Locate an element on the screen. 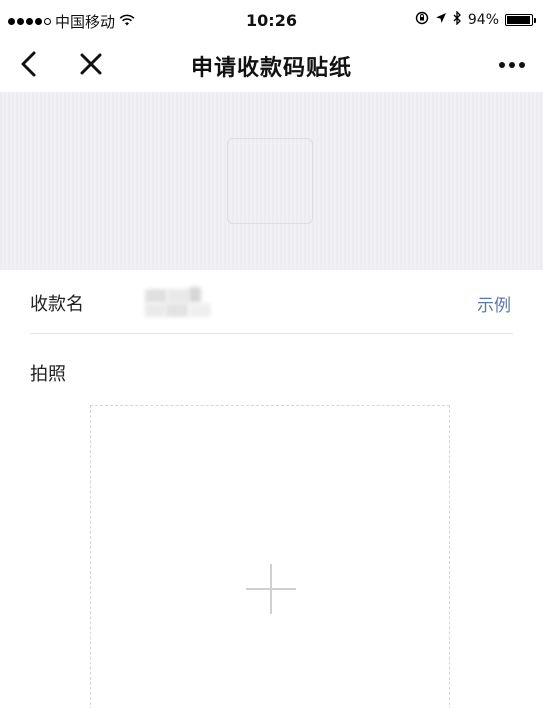 The image size is (543, 708). page-title: 申请收款码贴纸 is located at coordinates (271, 68).